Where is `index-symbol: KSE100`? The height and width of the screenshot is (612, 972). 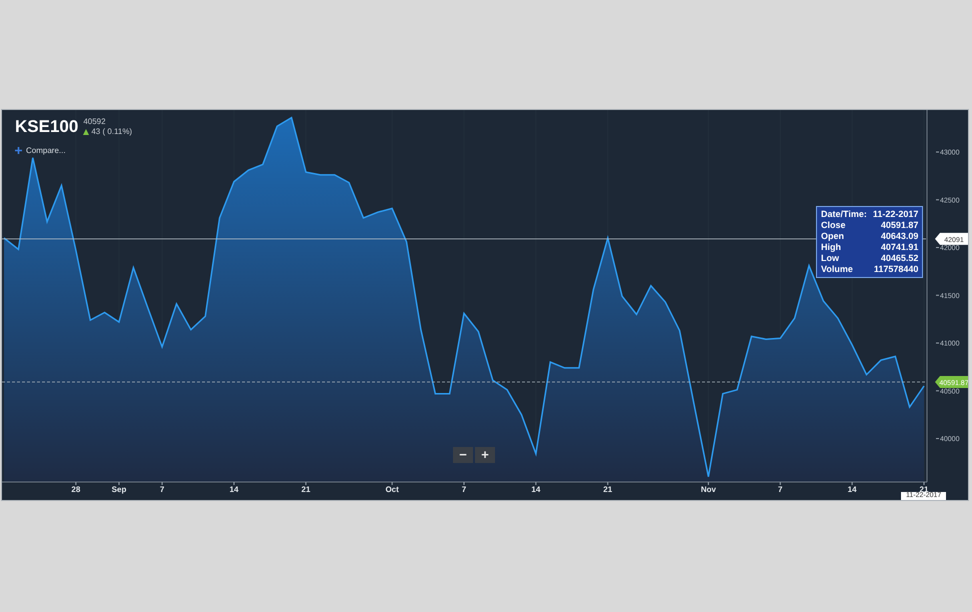
index-symbol: KSE100 is located at coordinates (46, 127).